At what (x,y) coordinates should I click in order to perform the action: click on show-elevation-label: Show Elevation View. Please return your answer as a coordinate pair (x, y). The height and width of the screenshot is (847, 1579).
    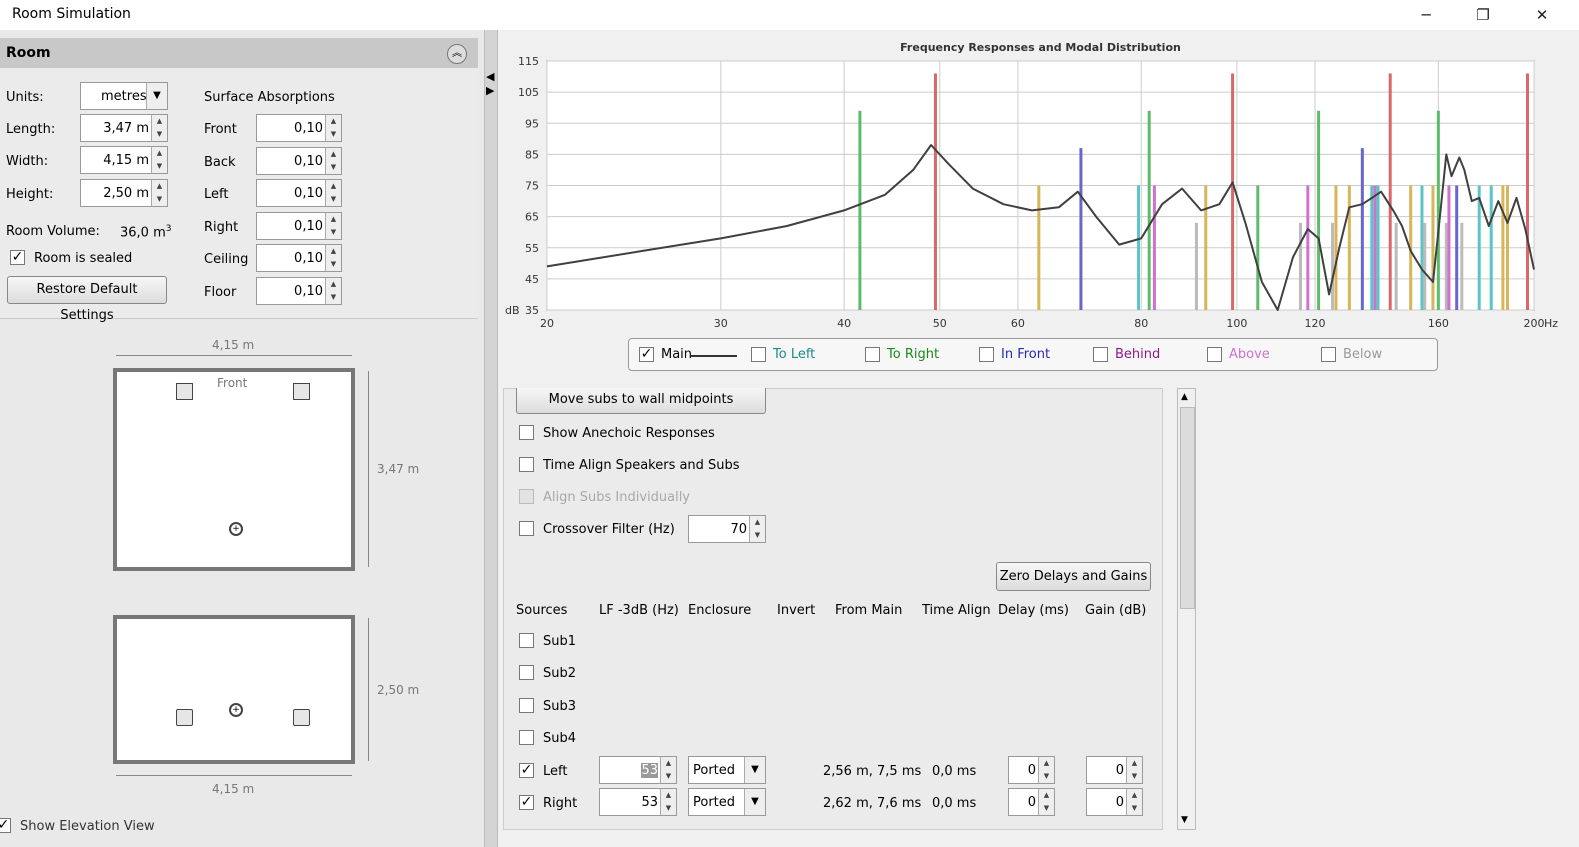
    Looking at the image, I should click on (87, 826).